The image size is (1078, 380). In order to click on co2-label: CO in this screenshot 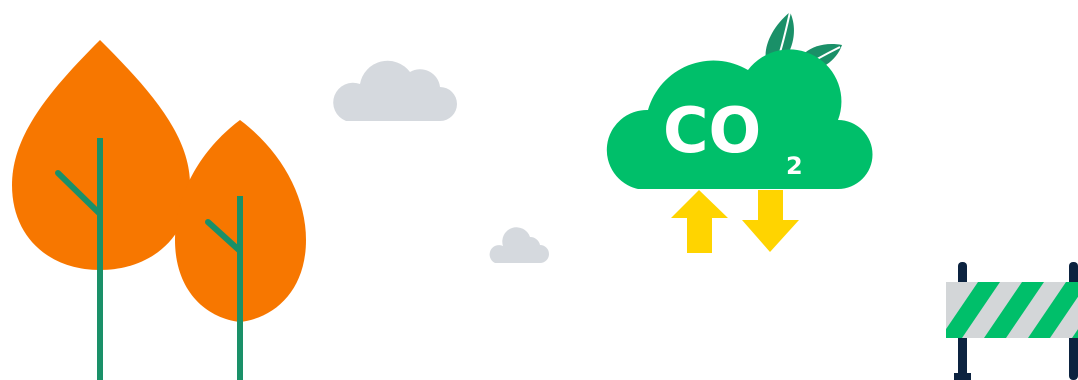, I will do `click(712, 130)`.